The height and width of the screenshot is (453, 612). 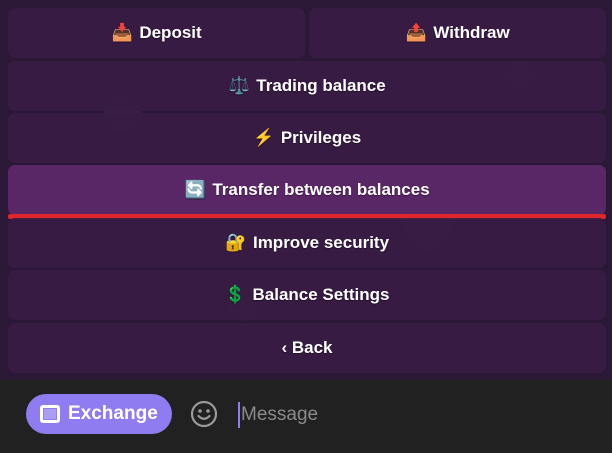 I want to click on transfer-between-balances-button: 🔄 Transfer between balances, so click(x=307, y=190).